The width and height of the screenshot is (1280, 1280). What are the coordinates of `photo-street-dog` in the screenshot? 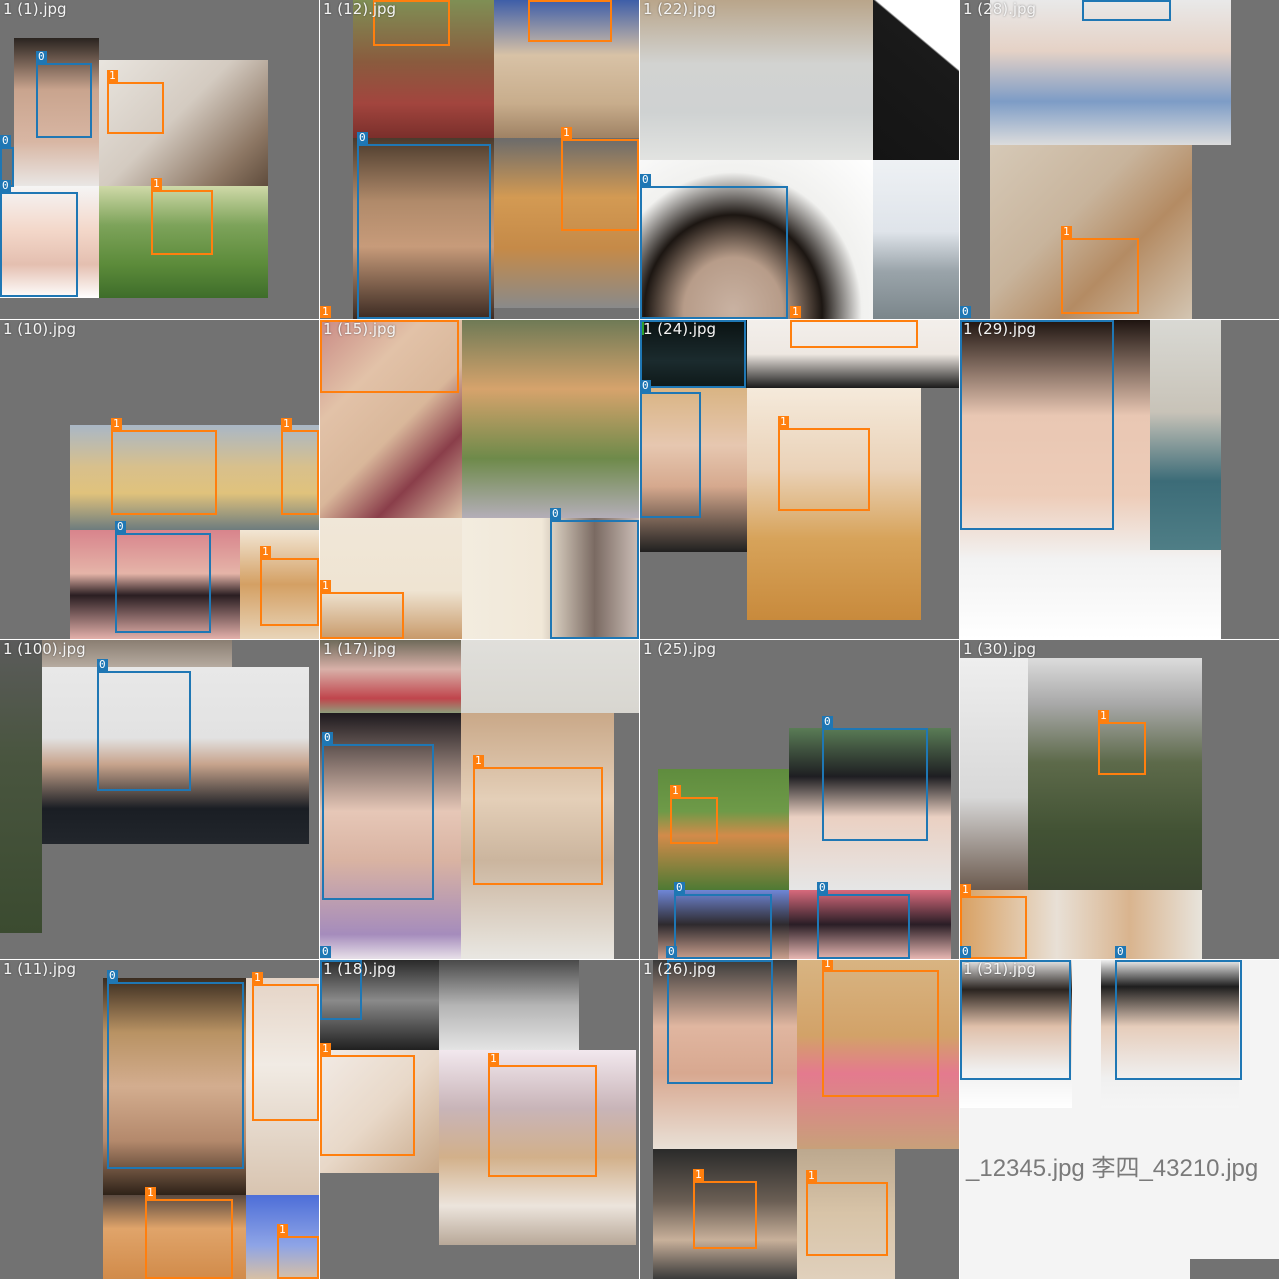 It's located at (756, 80).